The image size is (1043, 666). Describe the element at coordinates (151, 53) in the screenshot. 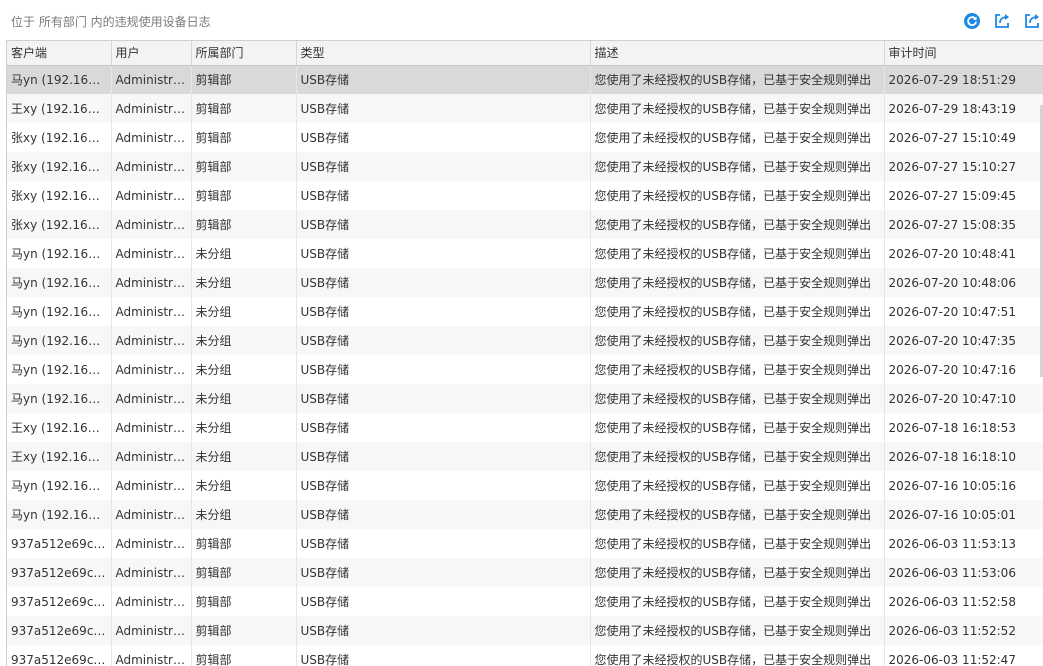

I see `column-header-user: 用户` at that location.